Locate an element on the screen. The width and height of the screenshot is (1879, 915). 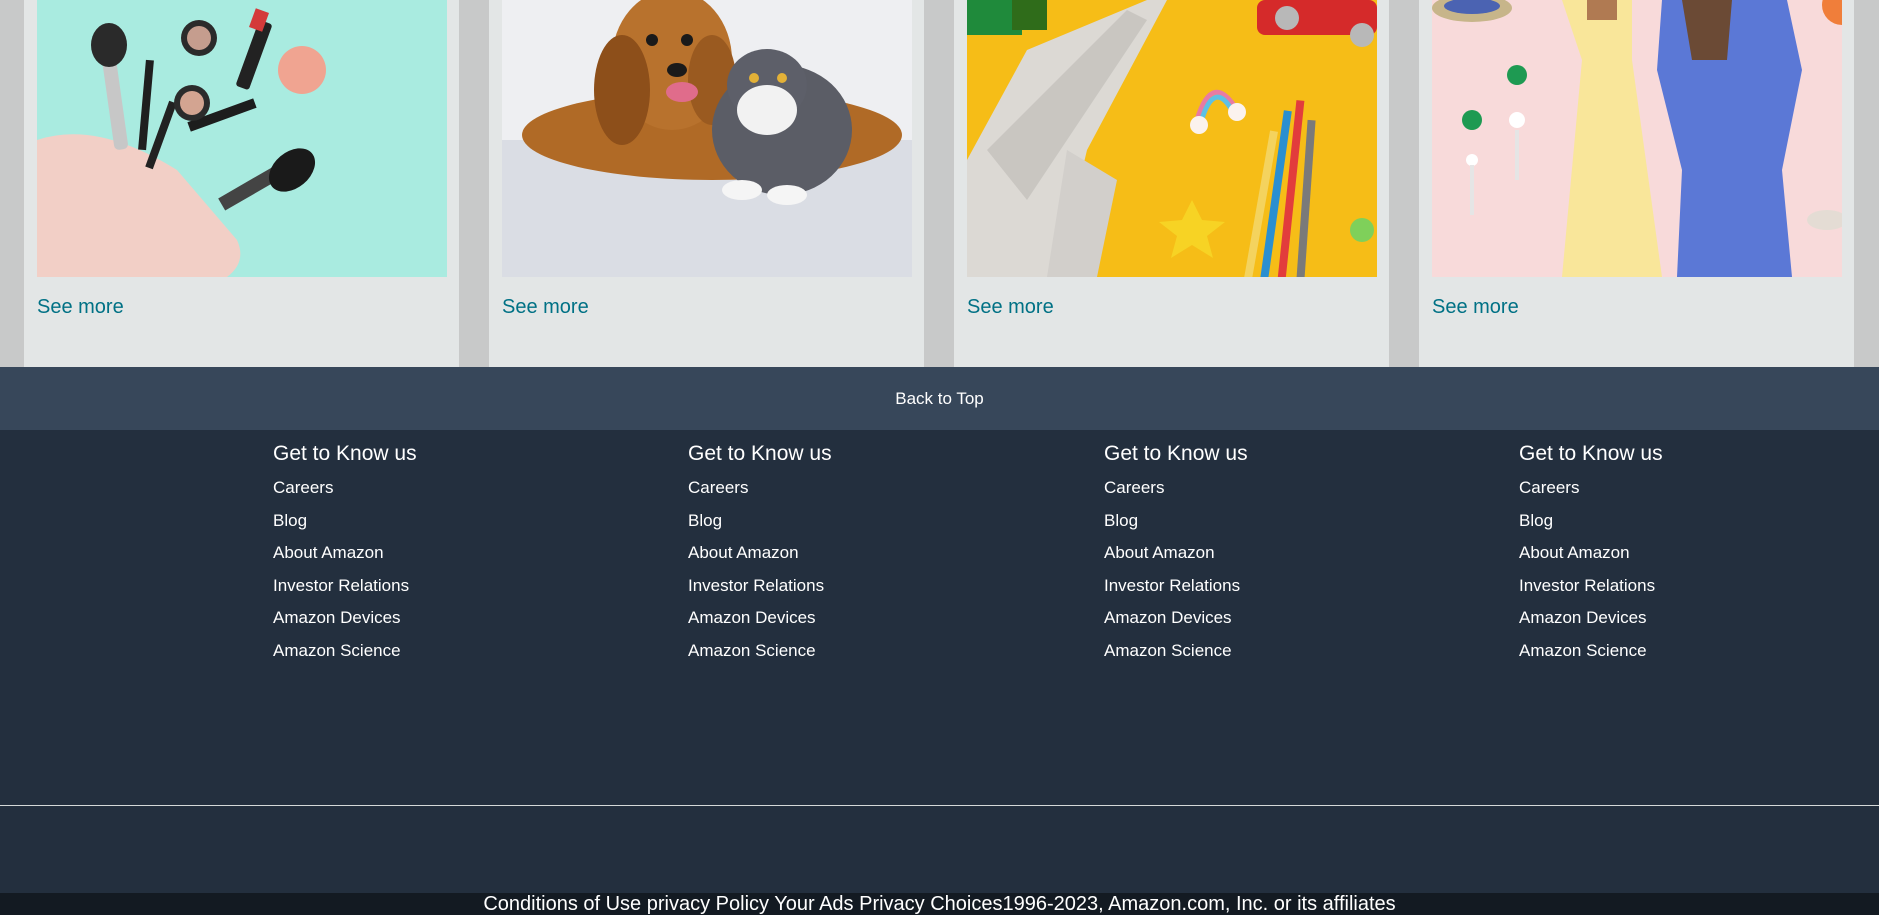
footer-divider is located at coordinates (939, 805).